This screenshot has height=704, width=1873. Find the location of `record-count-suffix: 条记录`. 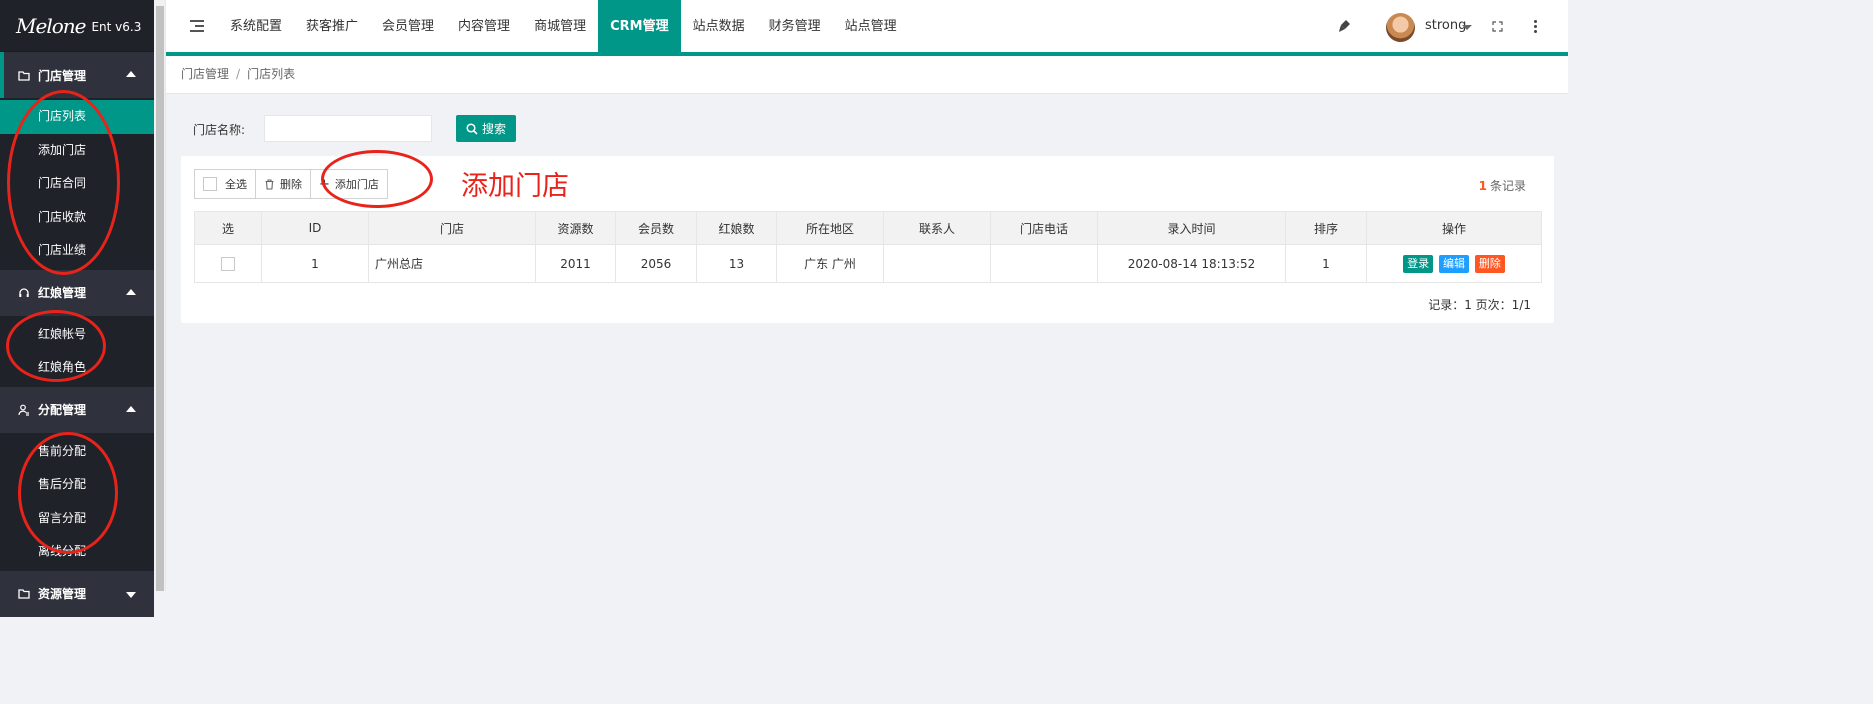

record-count-suffix: 条记录 is located at coordinates (1507, 186).